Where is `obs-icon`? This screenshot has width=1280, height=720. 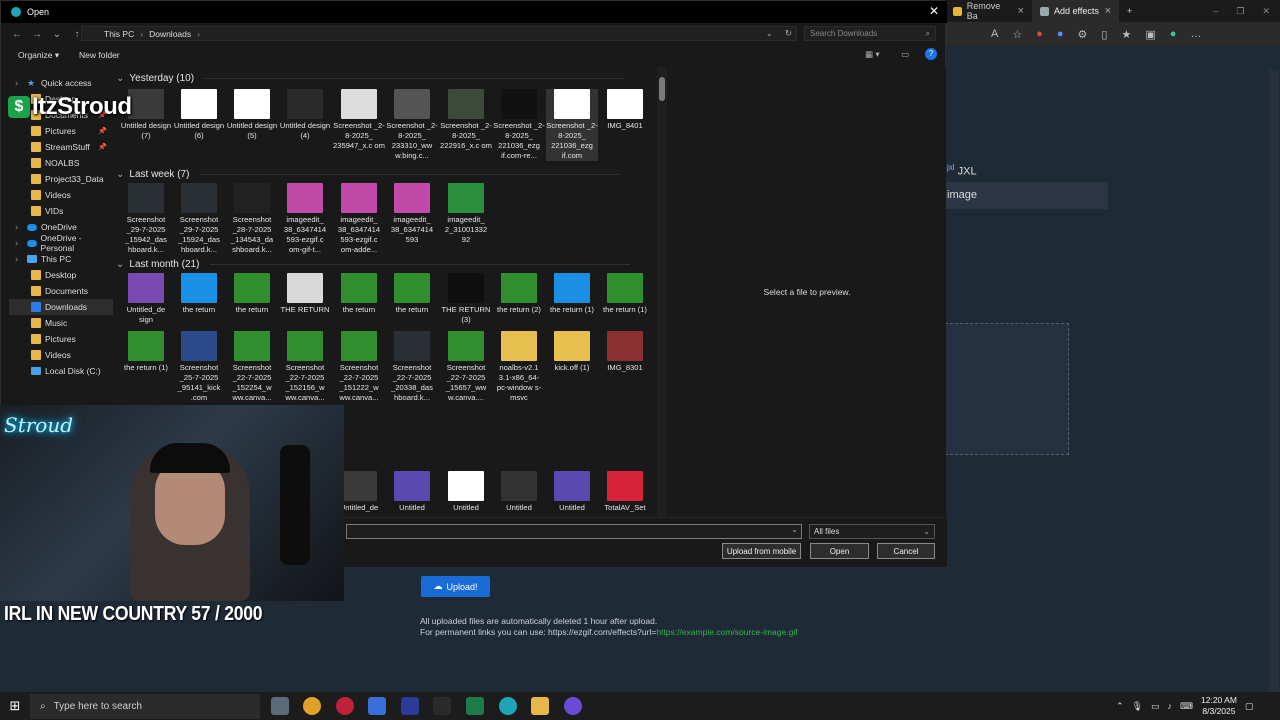 obs-icon is located at coordinates (345, 706).